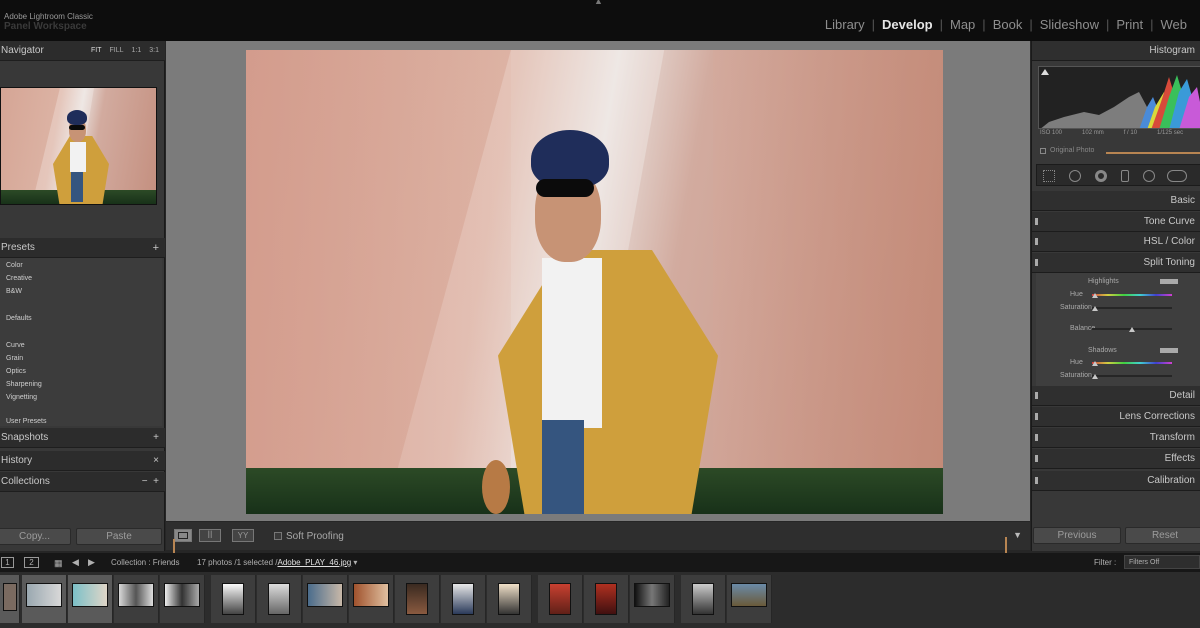 Image resolution: width=1200 pixels, height=628 pixels. Describe the element at coordinates (1132, 376) in the screenshot. I see `sh-saturation-slider` at that location.